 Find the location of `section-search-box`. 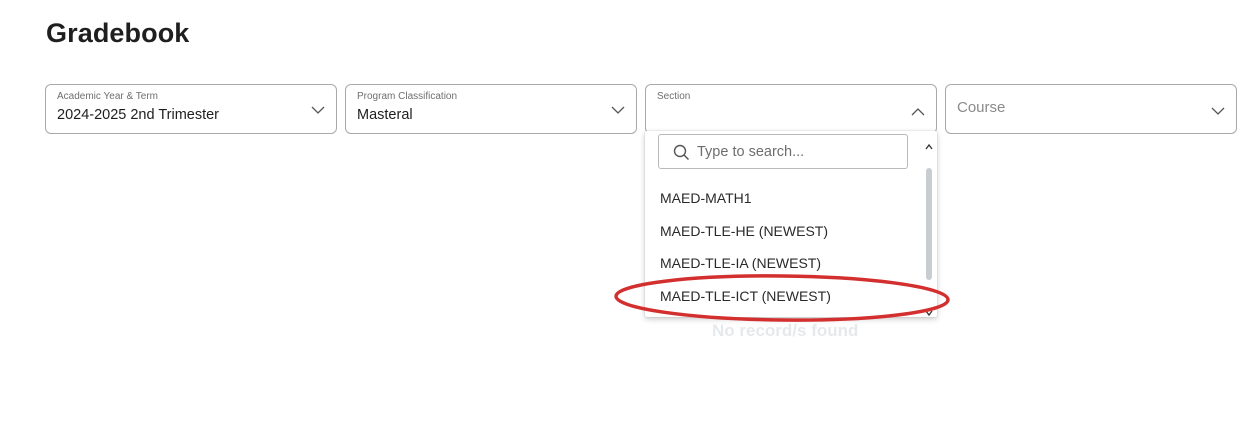

section-search-box is located at coordinates (783, 151).